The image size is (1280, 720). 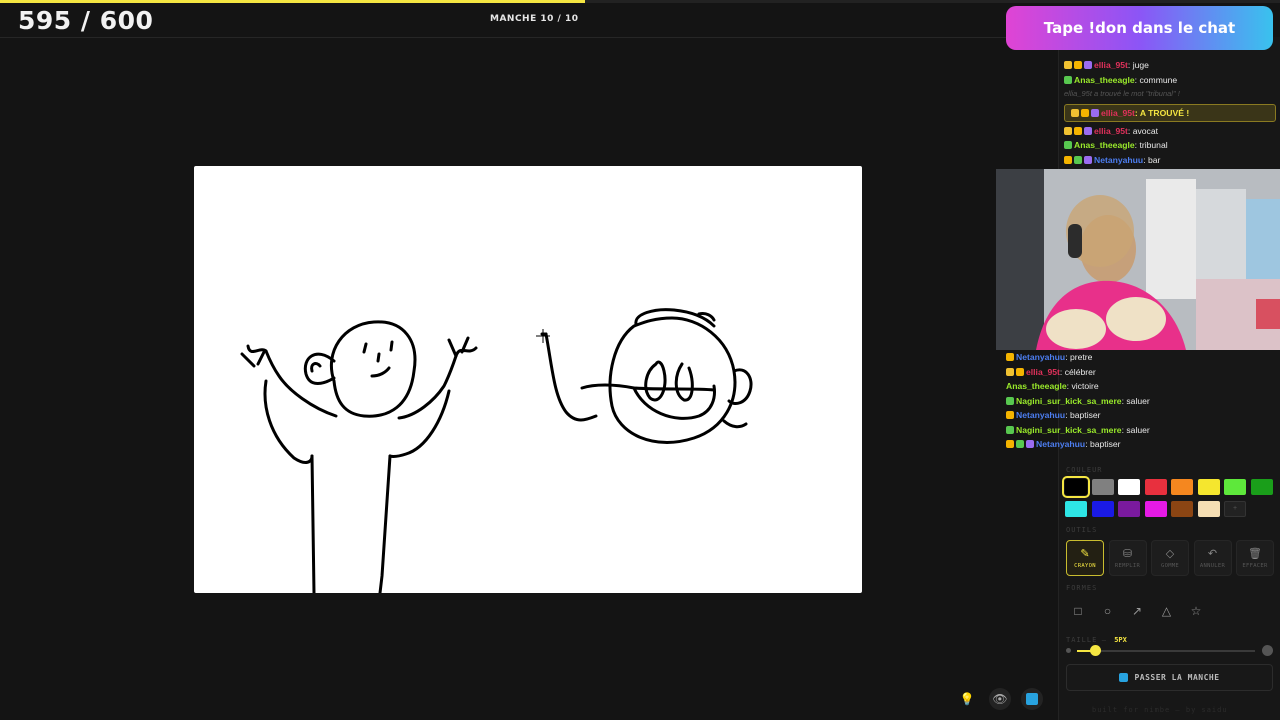 What do you see at coordinates (967, 699) in the screenshot?
I see `lightbulb-icon: 💡` at bounding box center [967, 699].